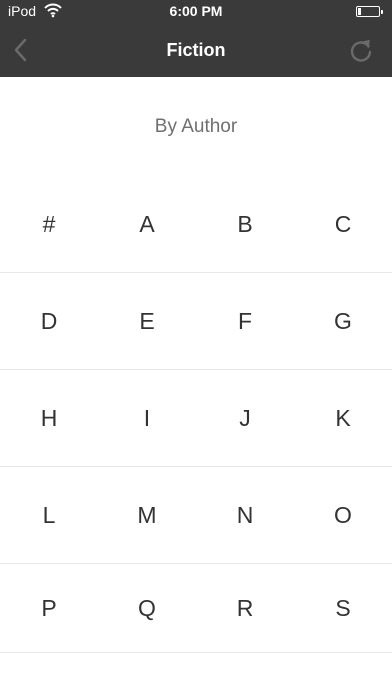  I want to click on navigation-bar: Fiction, so click(196, 50).